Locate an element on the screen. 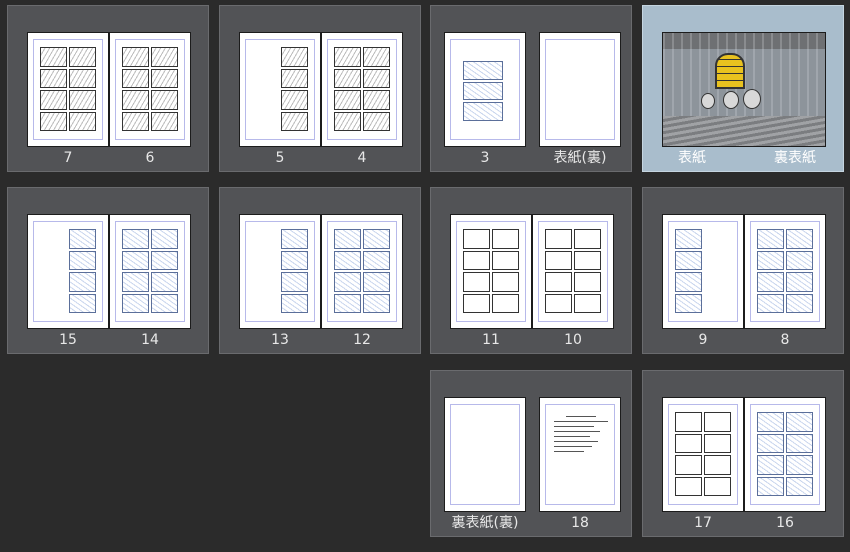  window-illustration is located at coordinates (730, 71).